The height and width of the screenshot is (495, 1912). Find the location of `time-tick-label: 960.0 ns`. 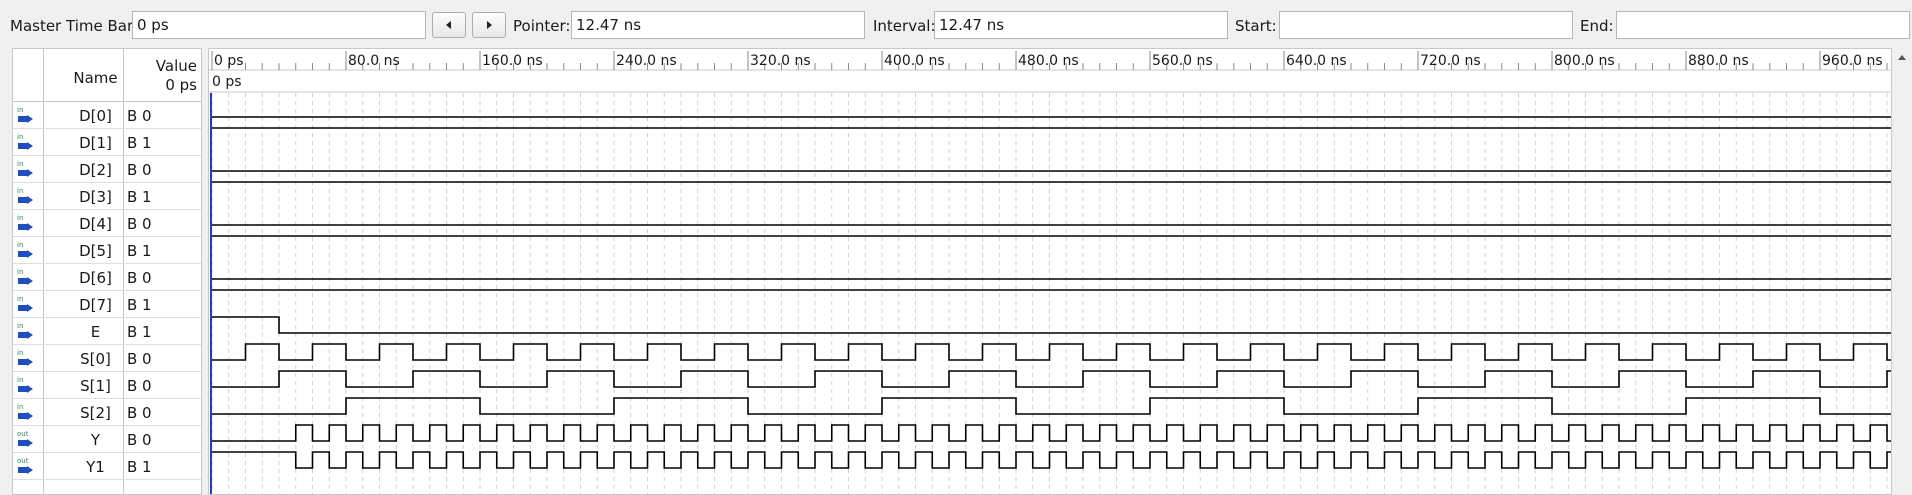

time-tick-label: 960.0 ns is located at coordinates (1852, 61).